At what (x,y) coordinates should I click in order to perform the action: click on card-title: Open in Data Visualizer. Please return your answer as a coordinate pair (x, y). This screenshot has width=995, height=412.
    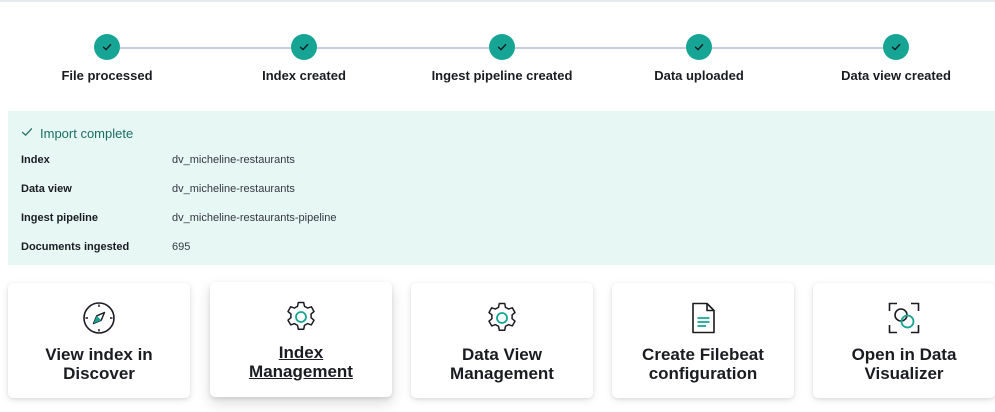
    Looking at the image, I should click on (904, 364).